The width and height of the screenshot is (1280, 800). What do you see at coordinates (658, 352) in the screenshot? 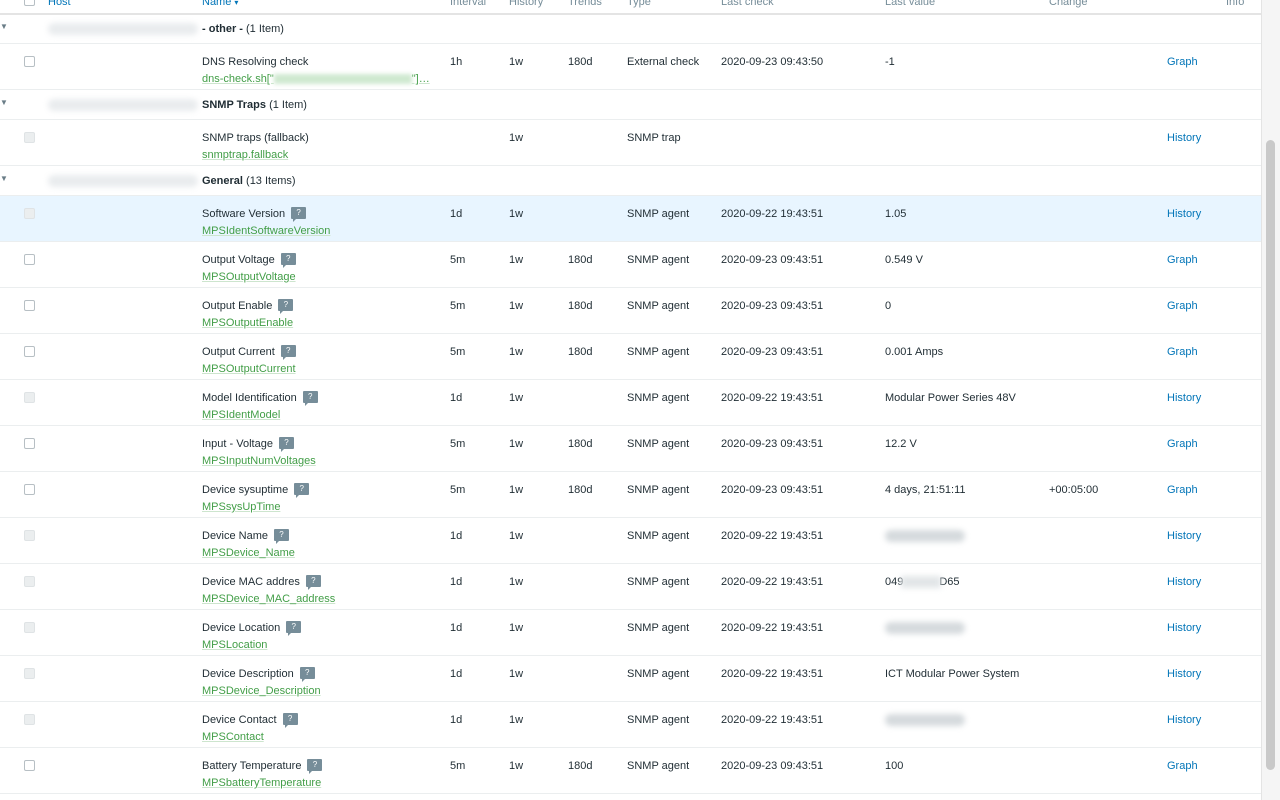
I see `item-type: SNMP agent` at bounding box center [658, 352].